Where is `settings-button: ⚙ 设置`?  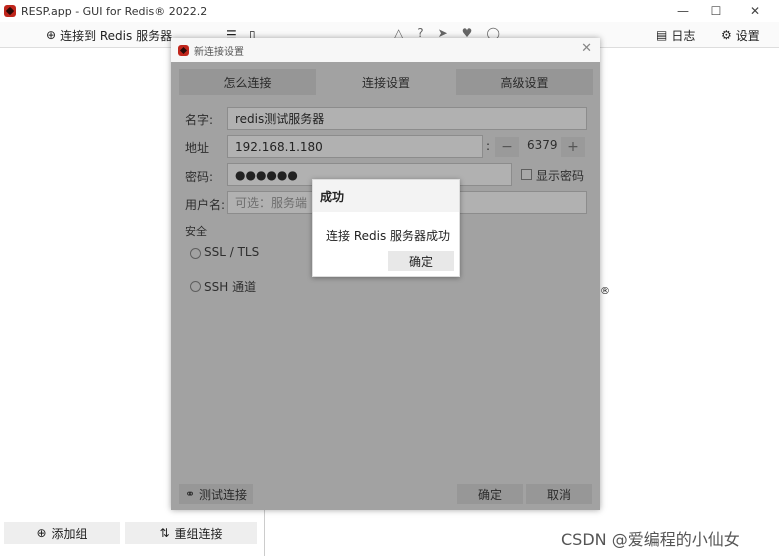 settings-button: ⚙ 设置 is located at coordinates (740, 35).